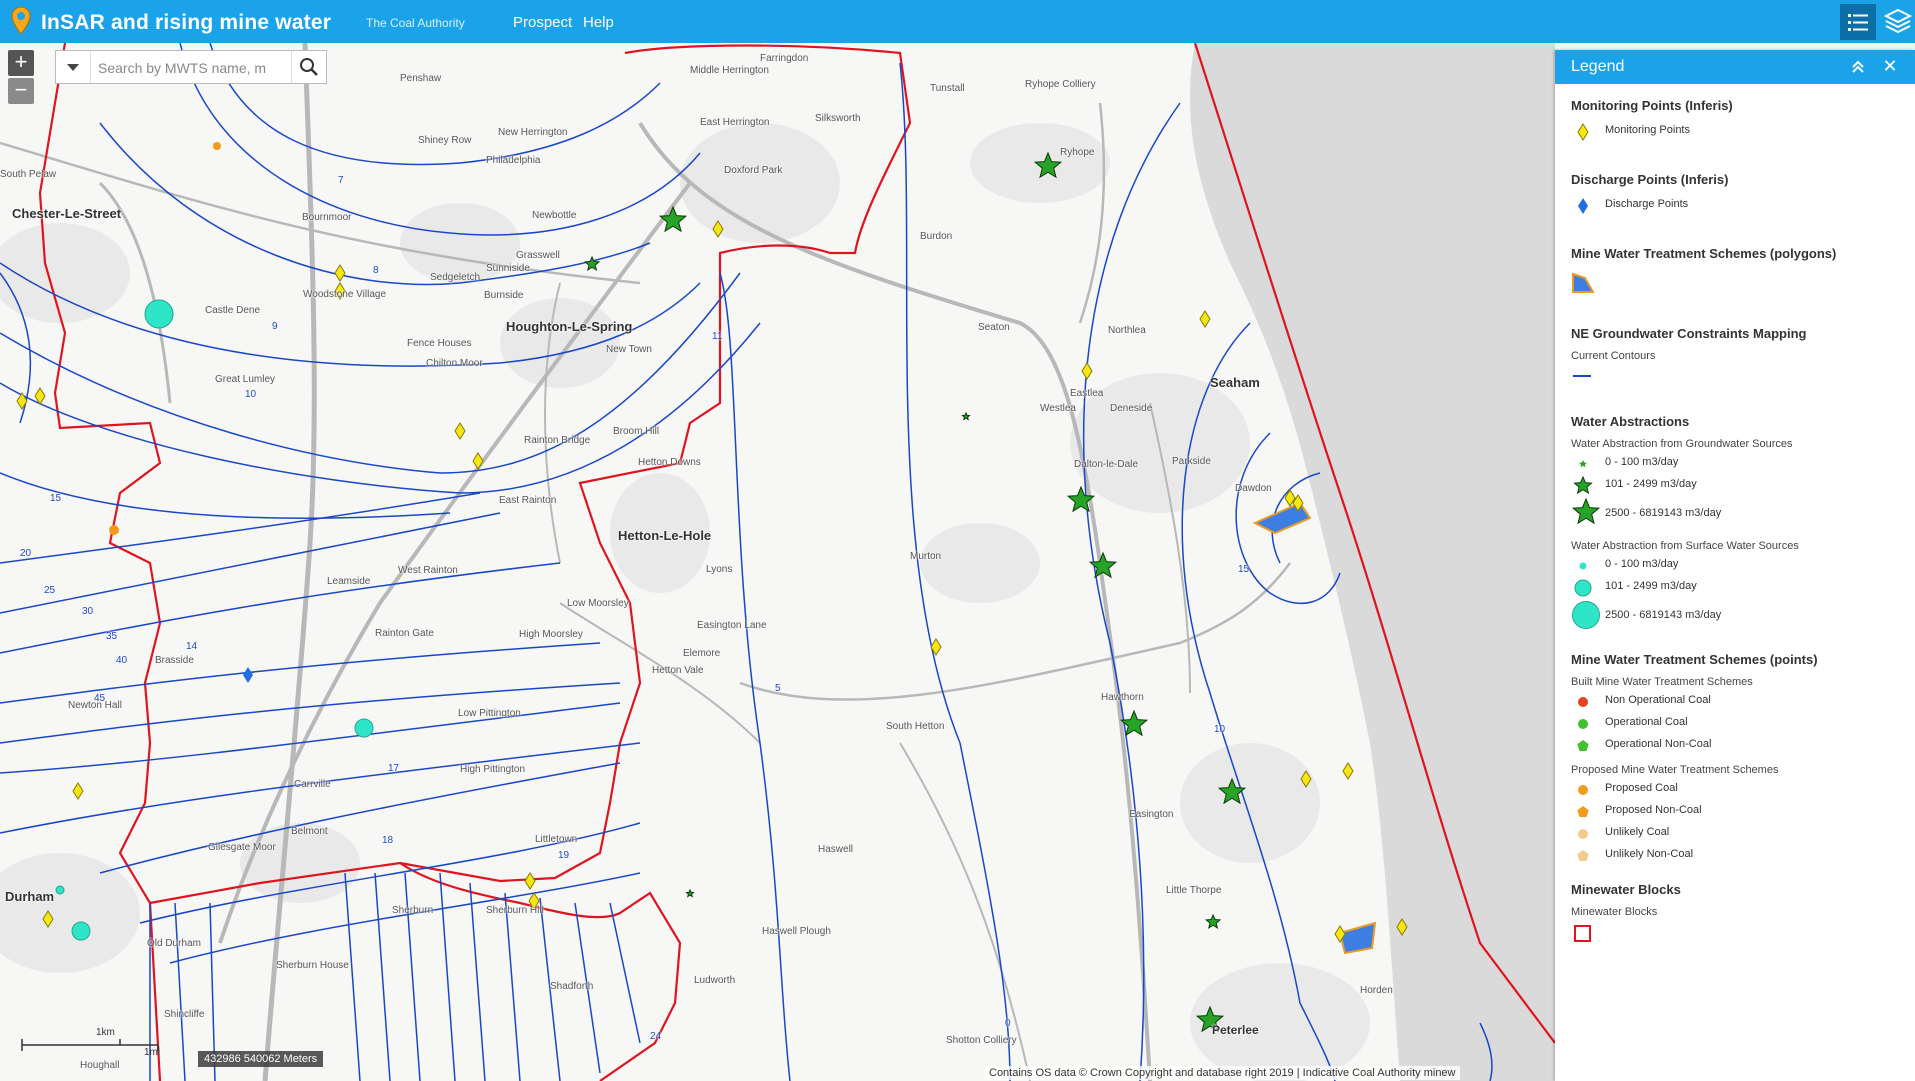 The image size is (1915, 1081). Describe the element at coordinates (1736, 132) in the screenshot. I see `legend-item: Monitoring Points` at that location.